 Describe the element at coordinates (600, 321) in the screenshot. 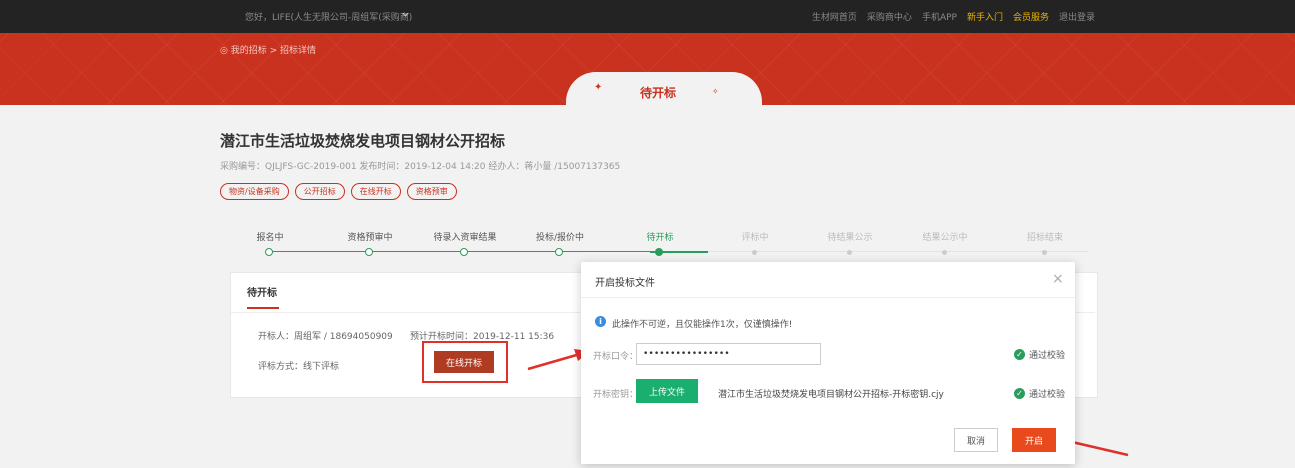

I see `info-icon: i` at that location.